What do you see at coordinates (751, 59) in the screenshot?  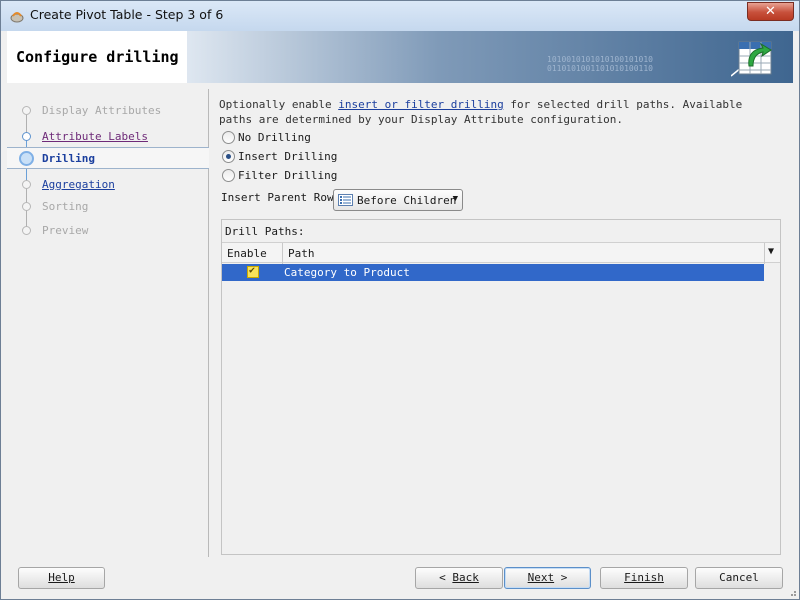 I see `pivot-table-wizard-icon` at bounding box center [751, 59].